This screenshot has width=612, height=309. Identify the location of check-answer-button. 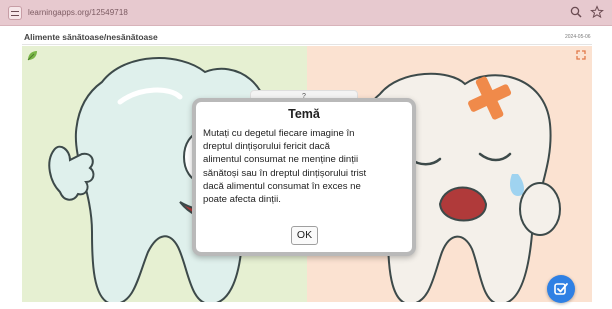
(561, 289).